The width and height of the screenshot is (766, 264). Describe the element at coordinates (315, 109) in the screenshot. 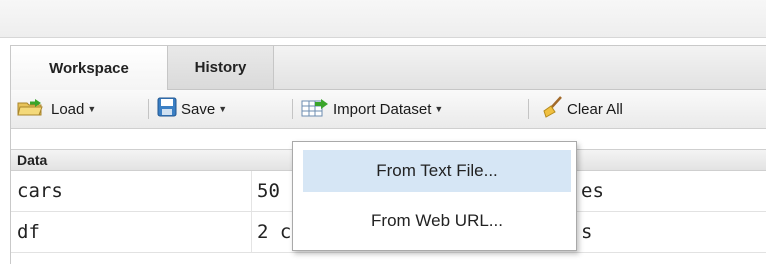

I see `import-table-icon` at that location.